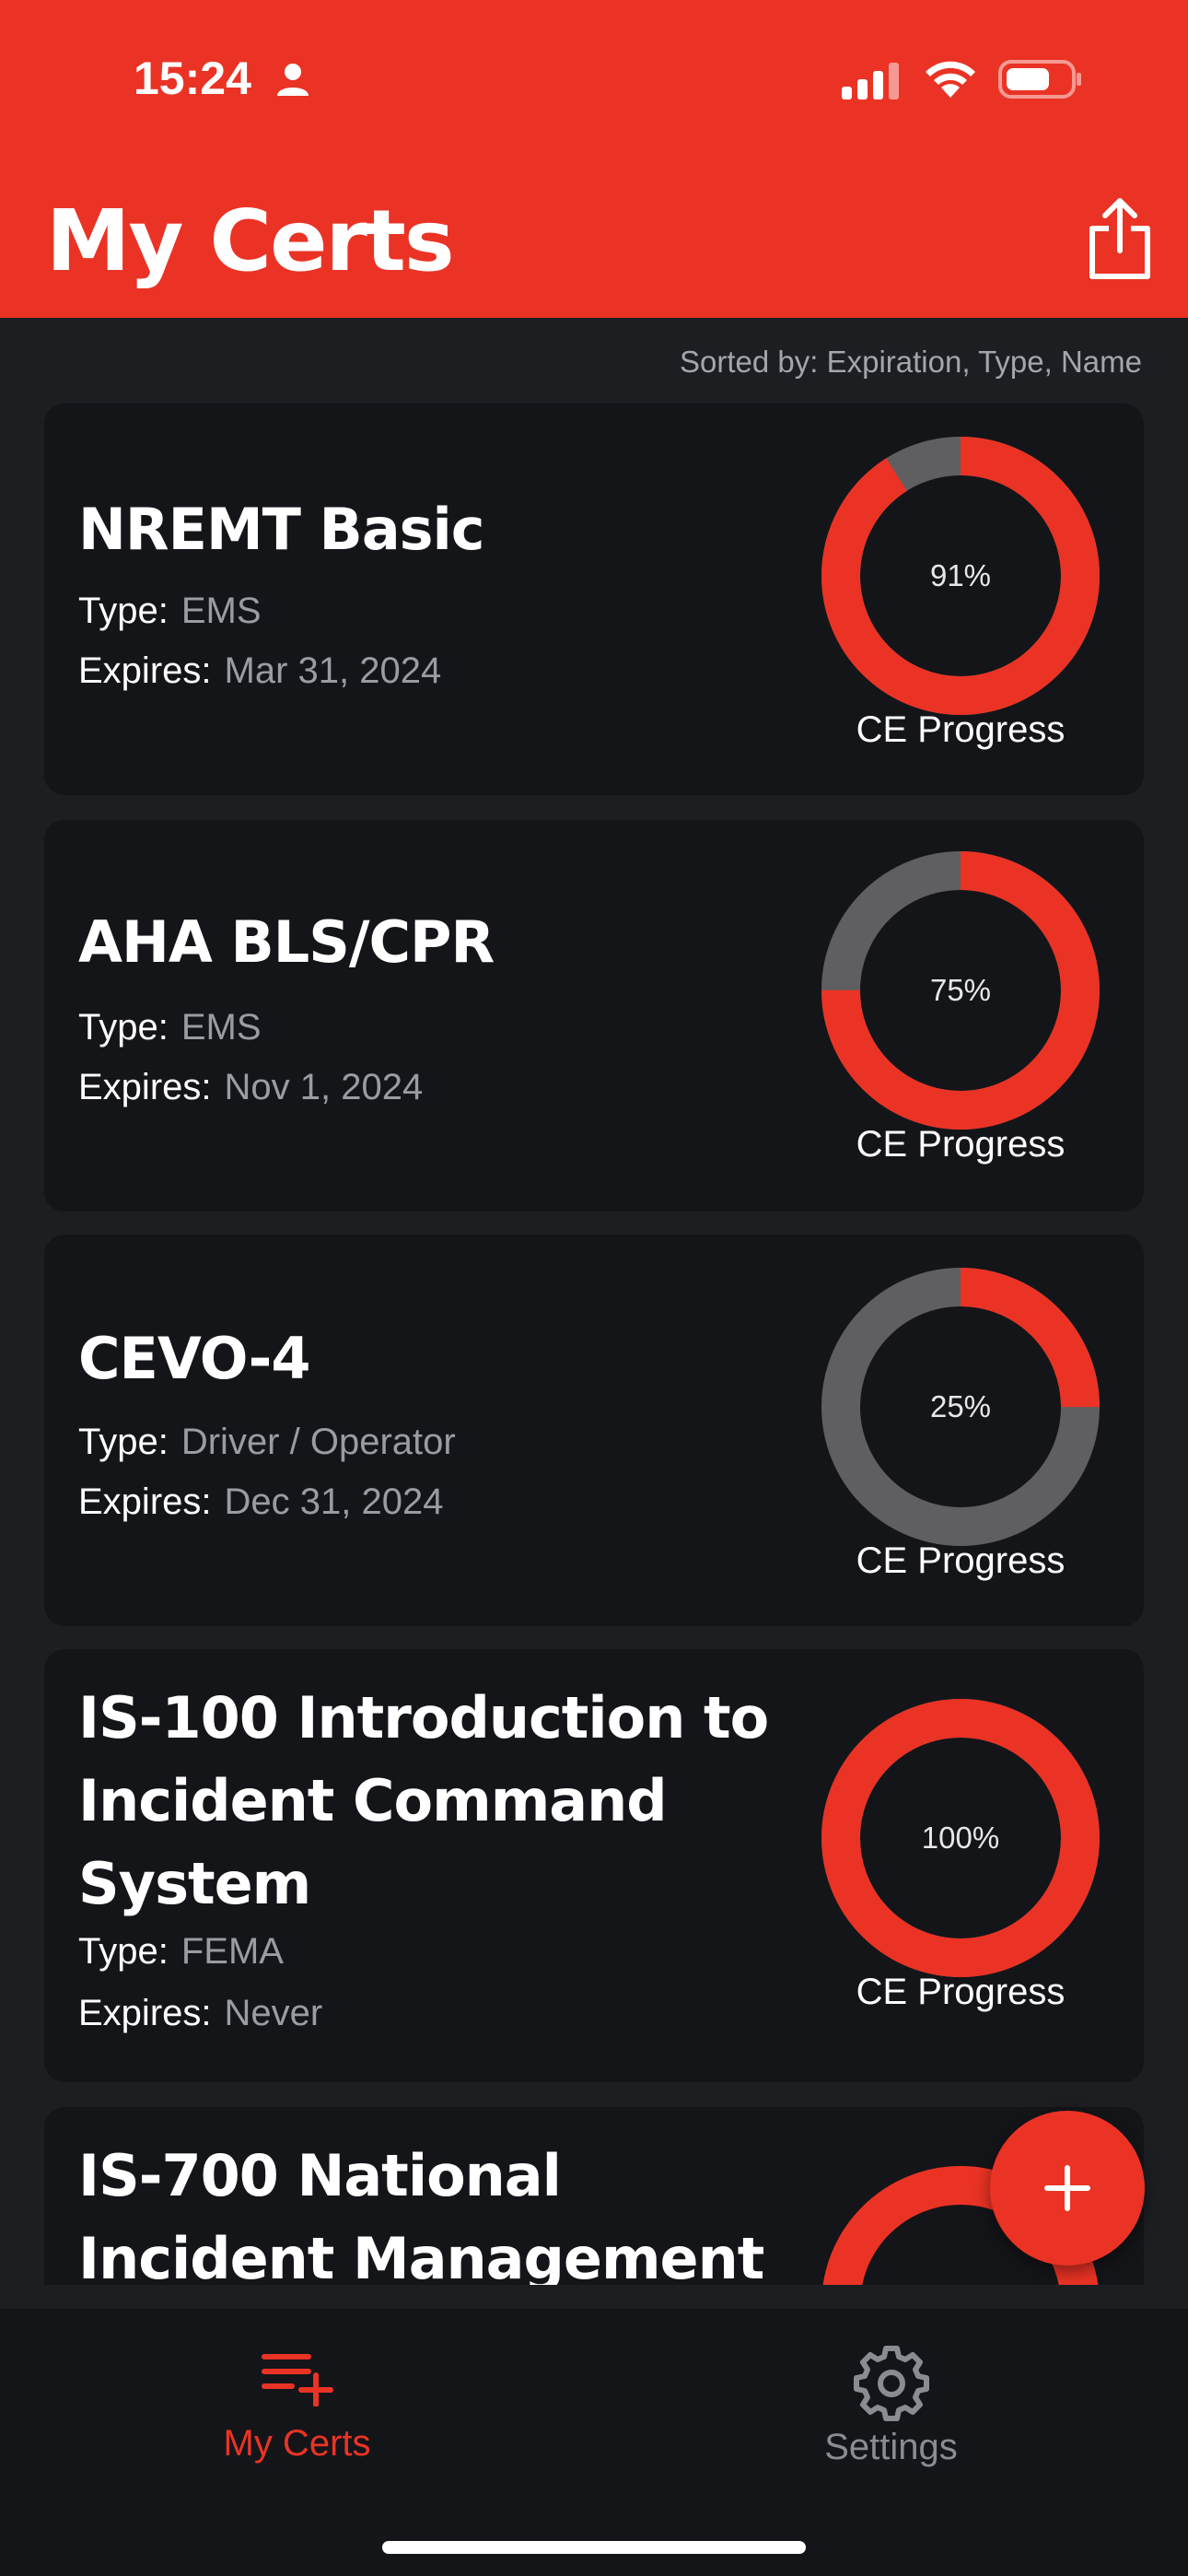  Describe the element at coordinates (286, 942) in the screenshot. I see `cert-name: AHA BLS/CPR` at that location.